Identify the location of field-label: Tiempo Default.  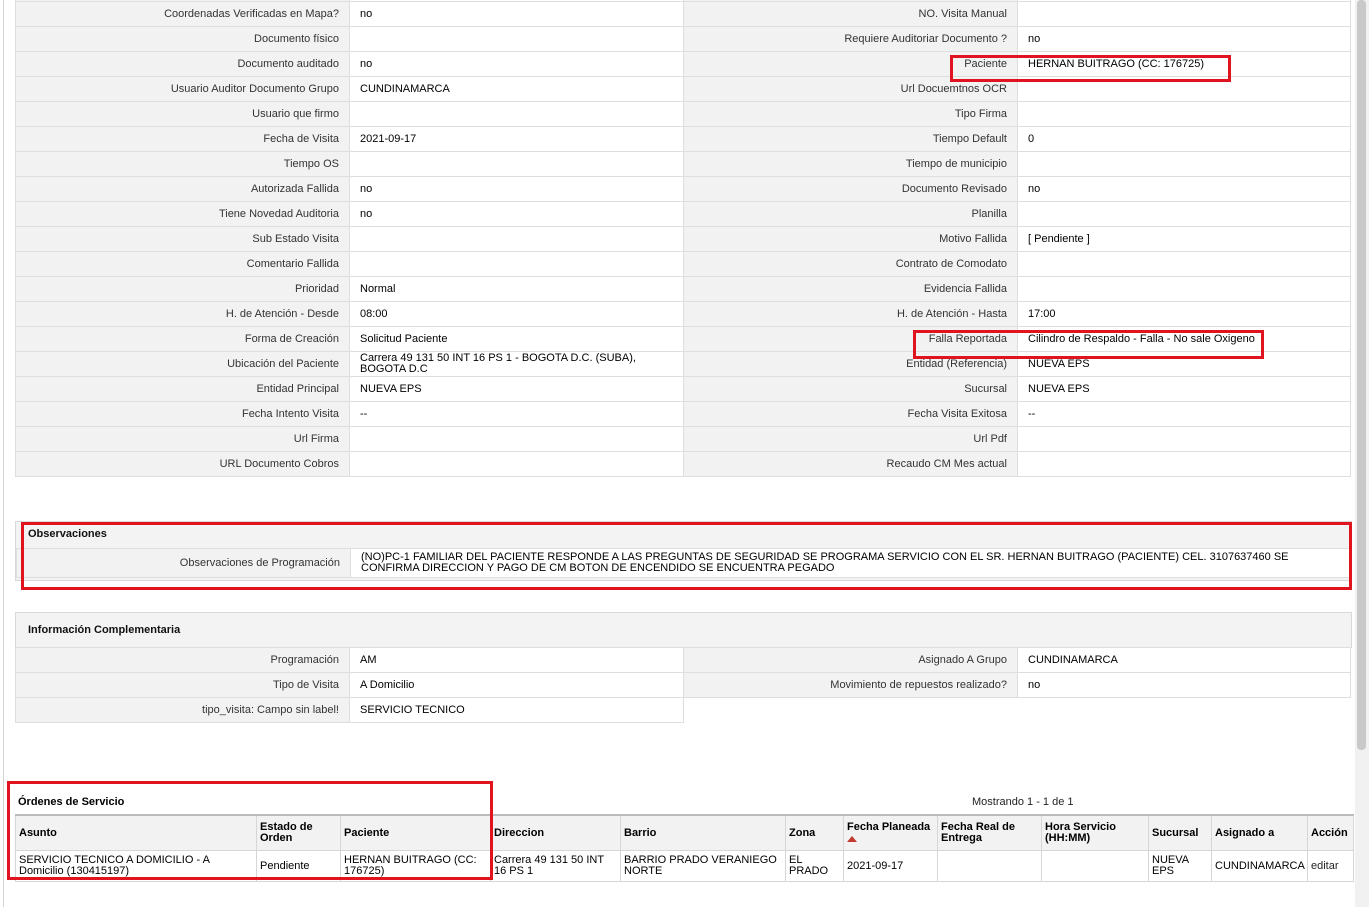
(850, 139).